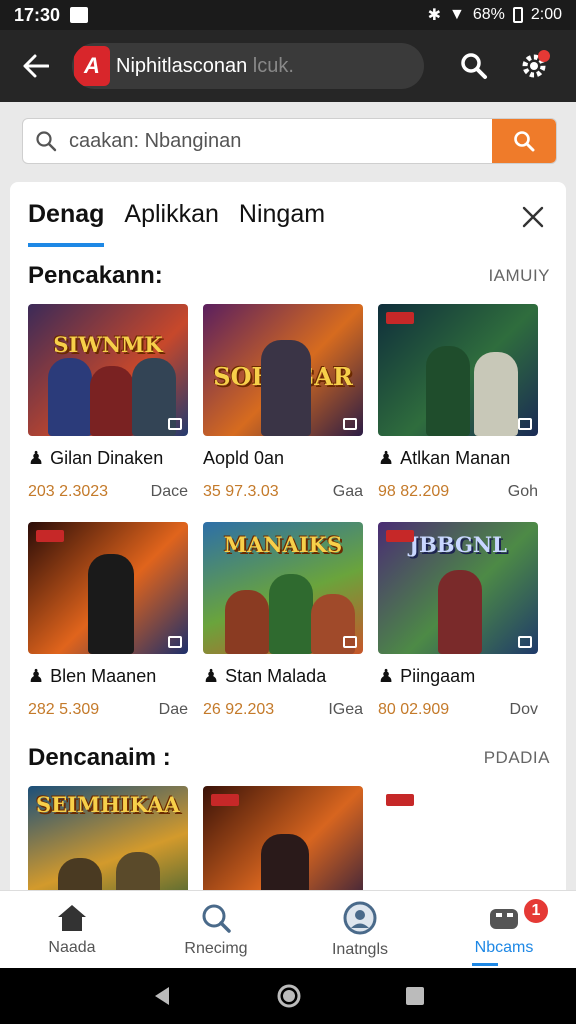 The image size is (576, 1024). Describe the element at coordinates (182, 65) in the screenshot. I see `app-title-text: Niphitlasconan` at that location.